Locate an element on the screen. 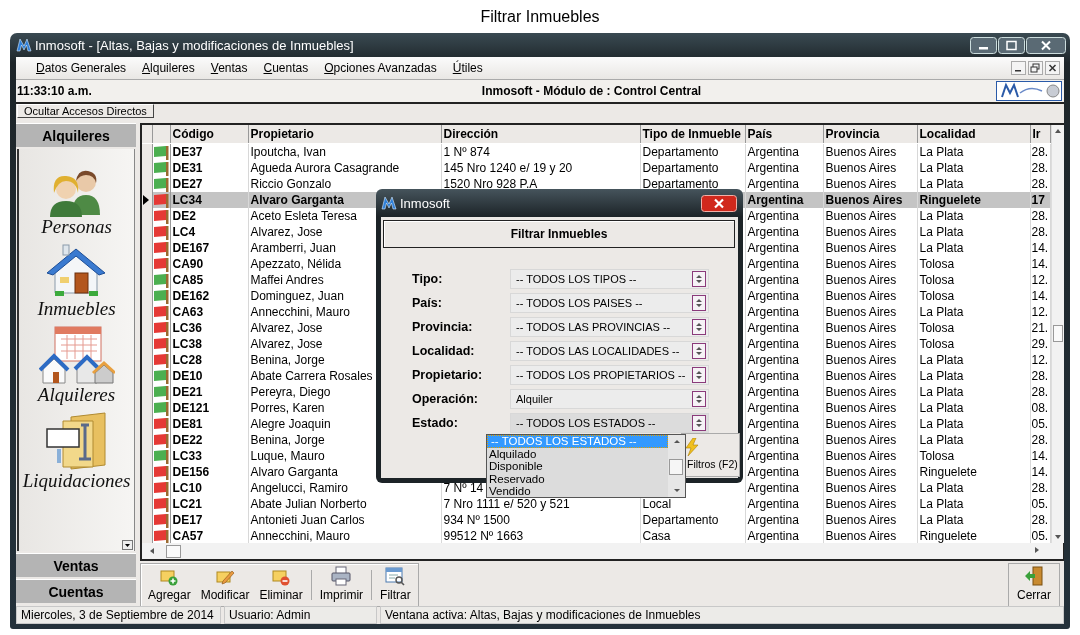 This screenshot has width=1080, height=635. child-minimize-button is located at coordinates (1018, 68).